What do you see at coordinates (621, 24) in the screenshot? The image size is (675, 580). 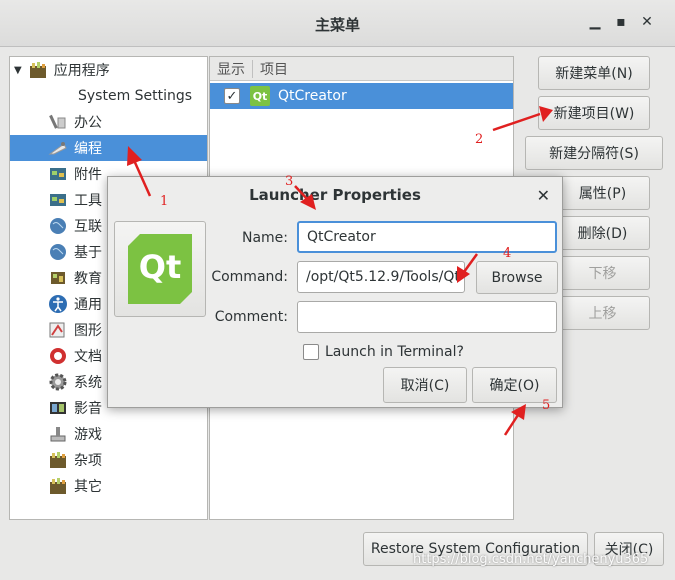 I see `maximize-icon: ▪` at bounding box center [621, 24].